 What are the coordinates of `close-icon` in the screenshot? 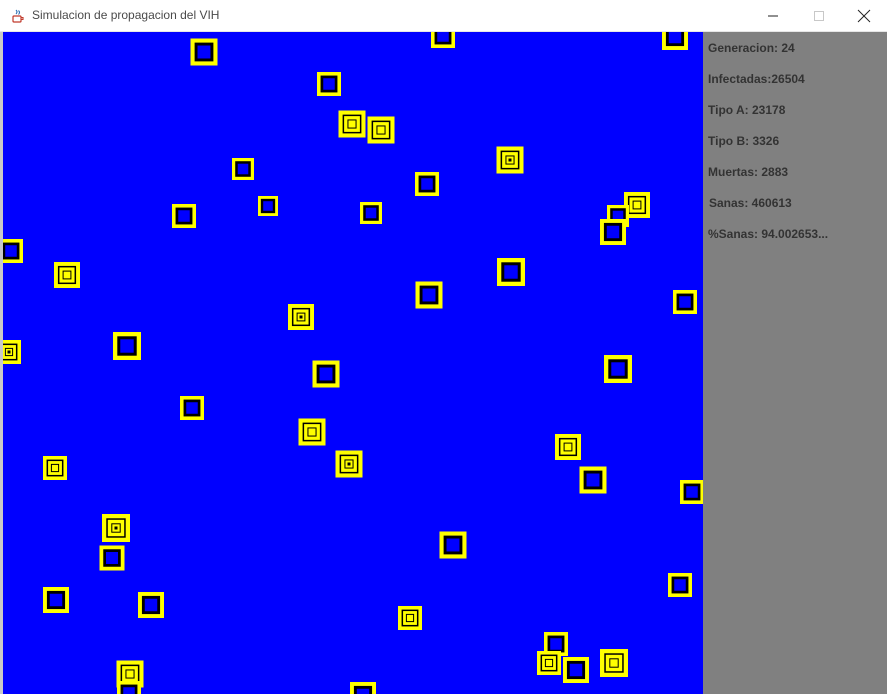 It's located at (864, 16).